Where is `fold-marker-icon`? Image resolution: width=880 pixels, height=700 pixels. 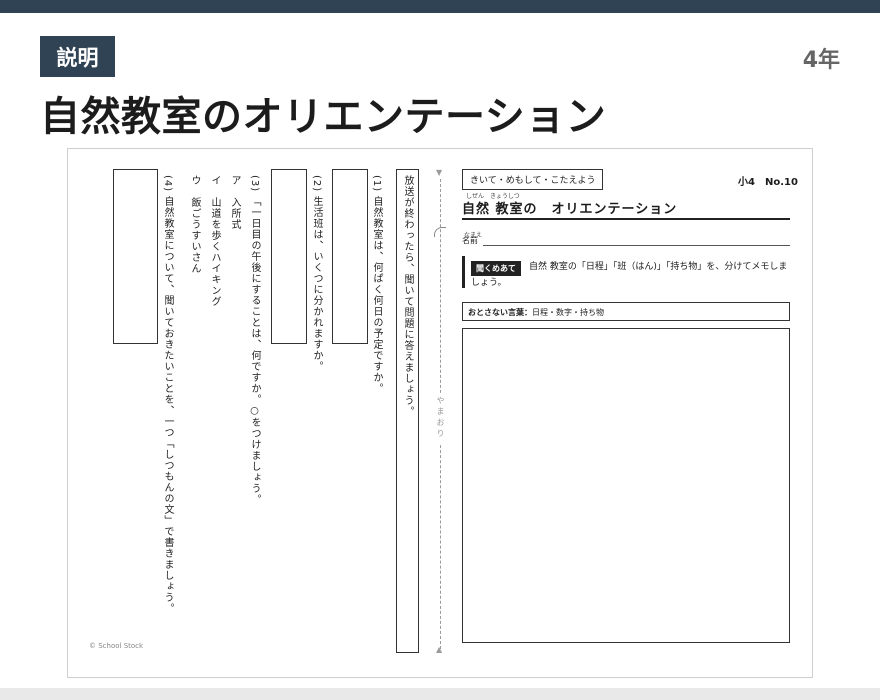
fold-marker-icon is located at coordinates (440, 232).